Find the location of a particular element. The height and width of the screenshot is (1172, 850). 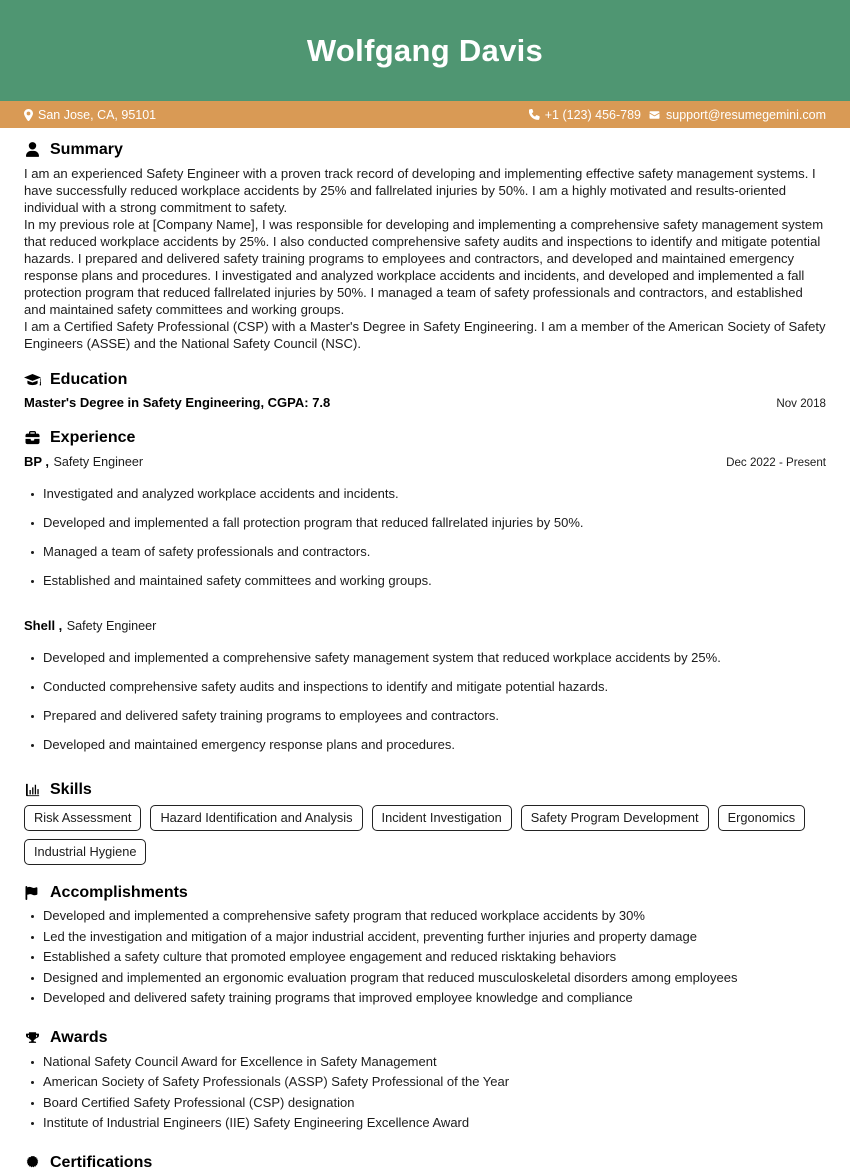

skill-pill: Risk Assessment is located at coordinates (83, 818).